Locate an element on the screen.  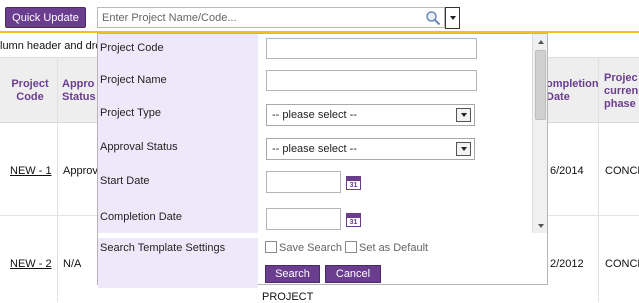
save-search-checkbox is located at coordinates (271, 247).